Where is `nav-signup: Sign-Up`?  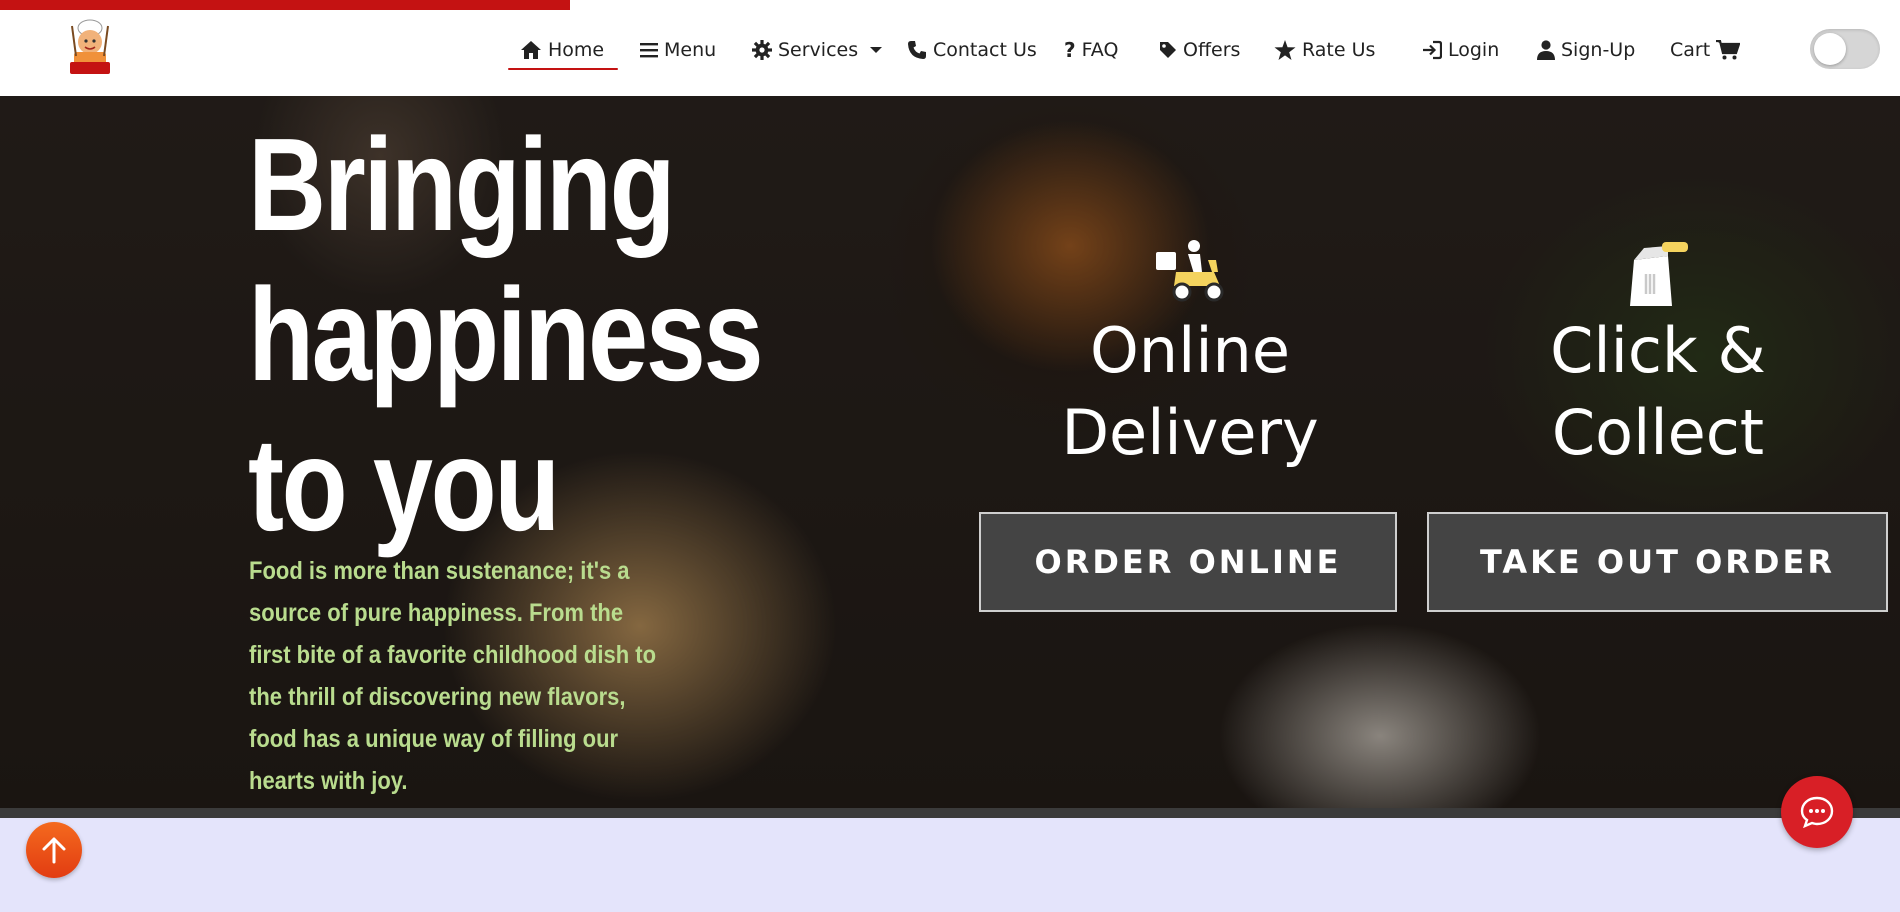 nav-signup: Sign-Up is located at coordinates (1586, 50).